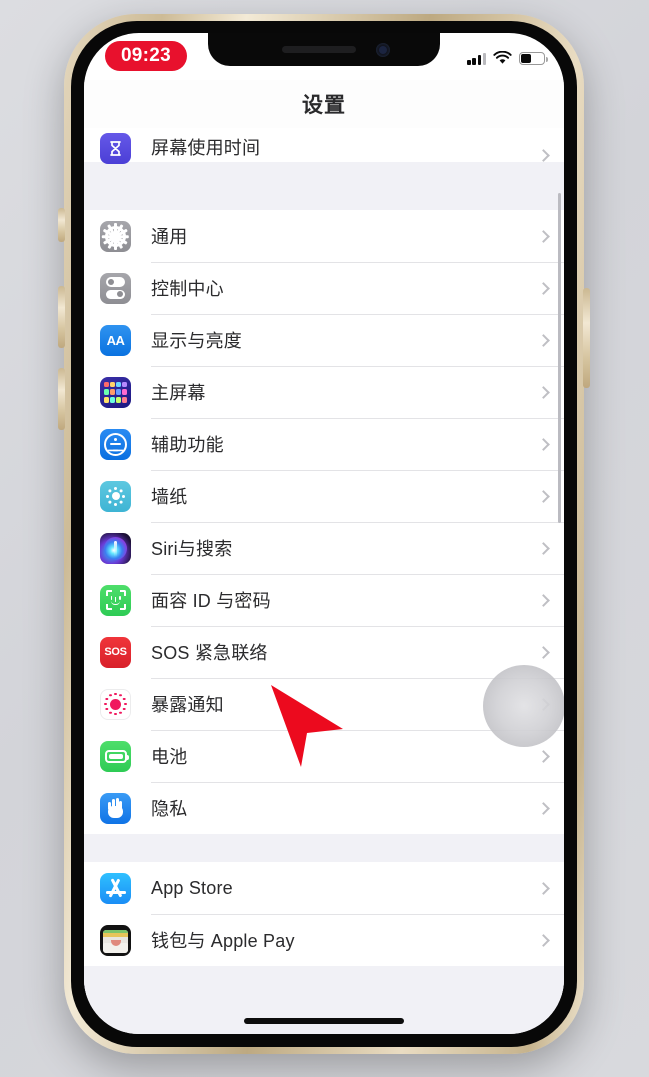 The width and height of the screenshot is (649, 1077). What do you see at coordinates (223, 941) in the screenshot?
I see `settings-row-label: 钱包与 Apple Pay` at bounding box center [223, 941].